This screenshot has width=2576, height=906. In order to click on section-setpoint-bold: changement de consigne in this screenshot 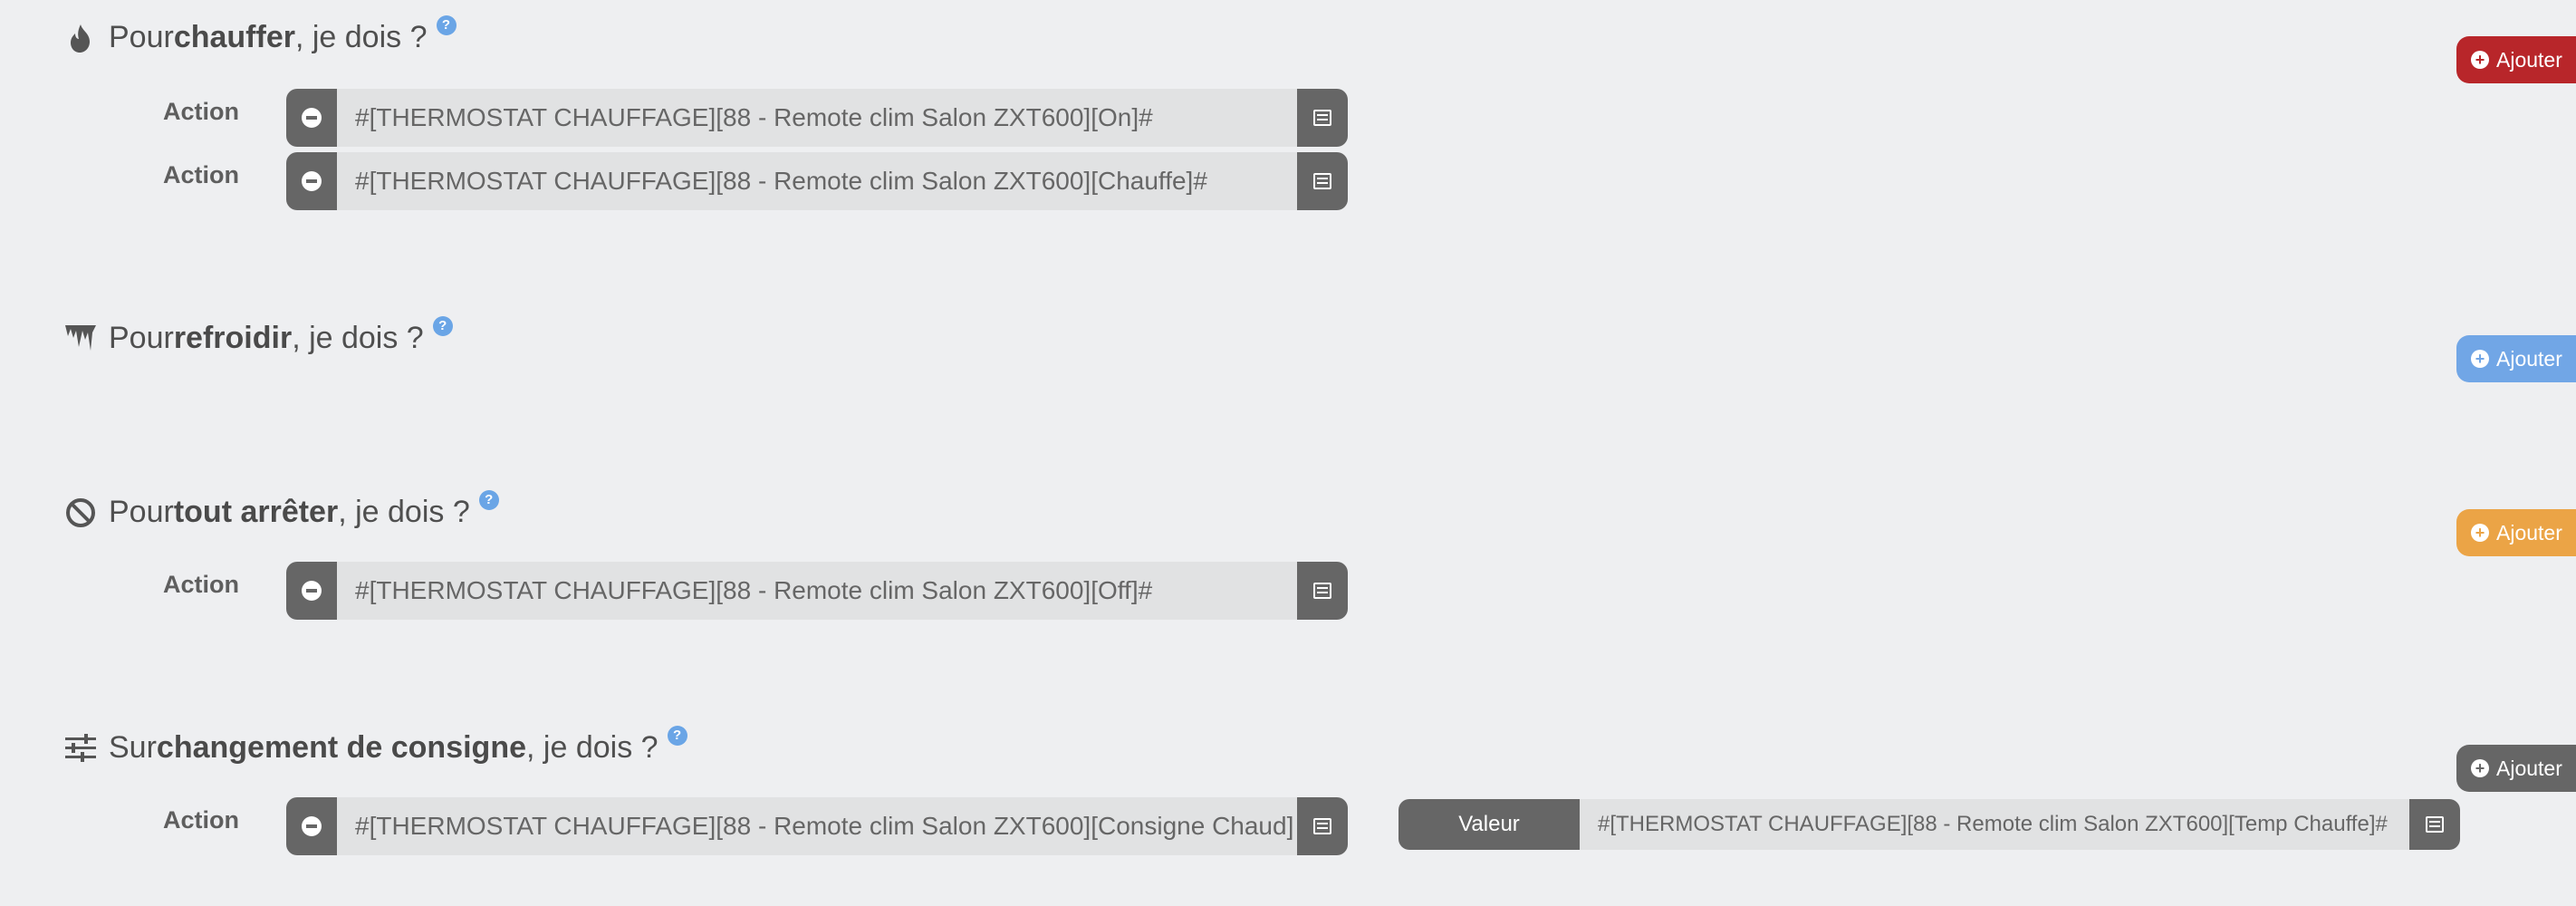, I will do `click(341, 748)`.